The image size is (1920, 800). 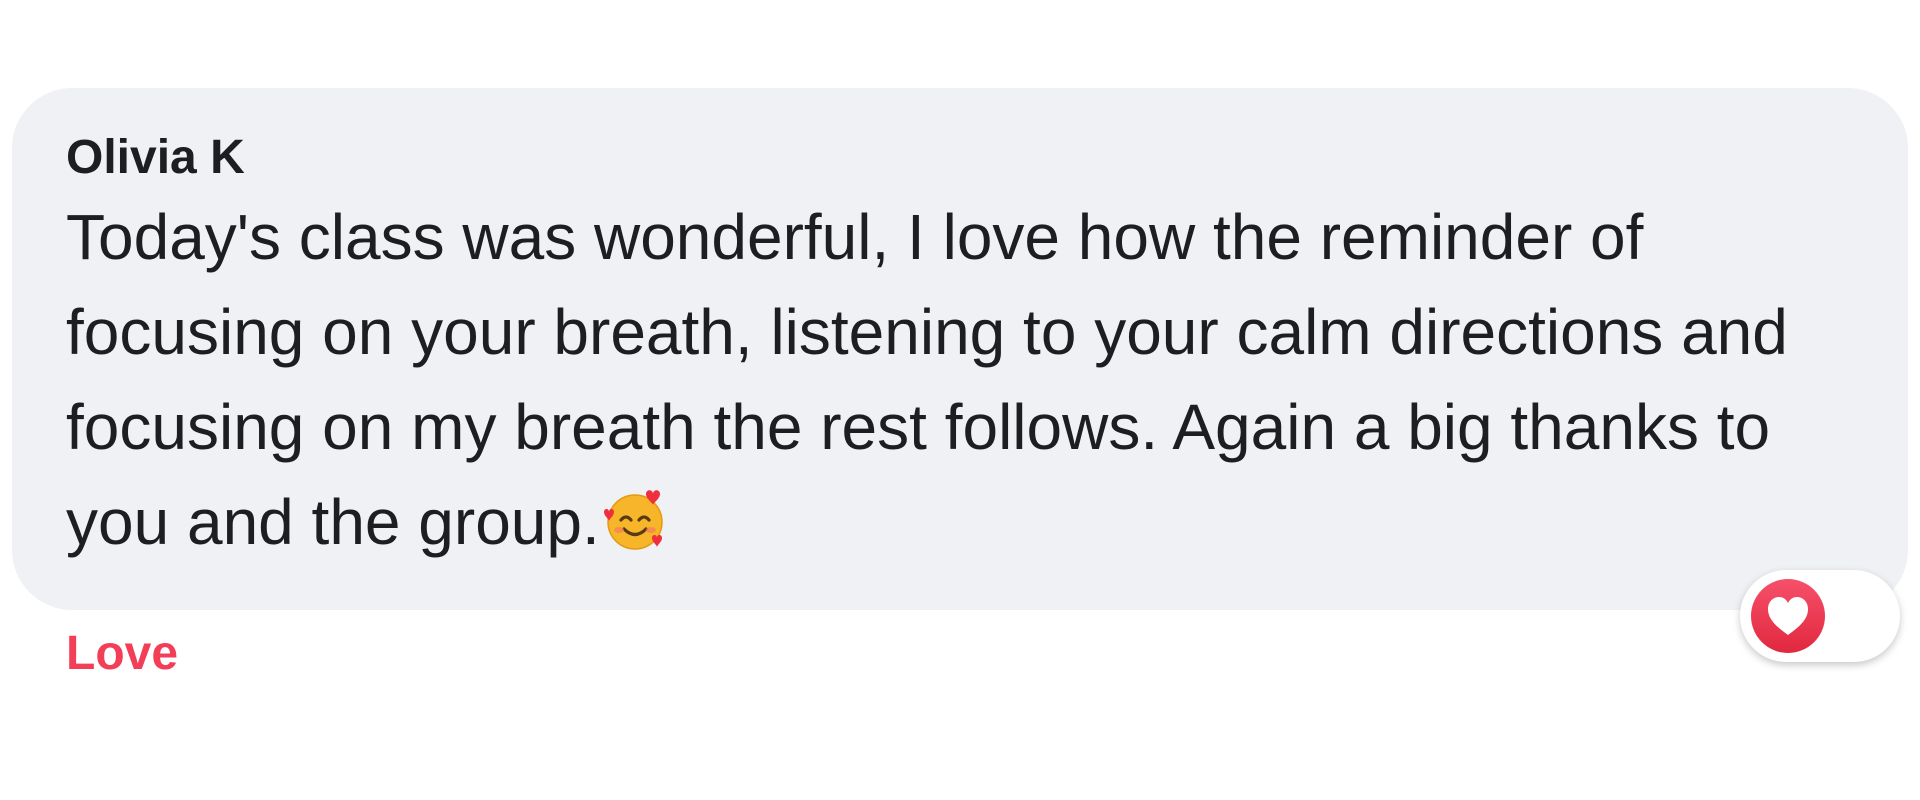 I want to click on love-reaction-label: Love, so click(x=122, y=654).